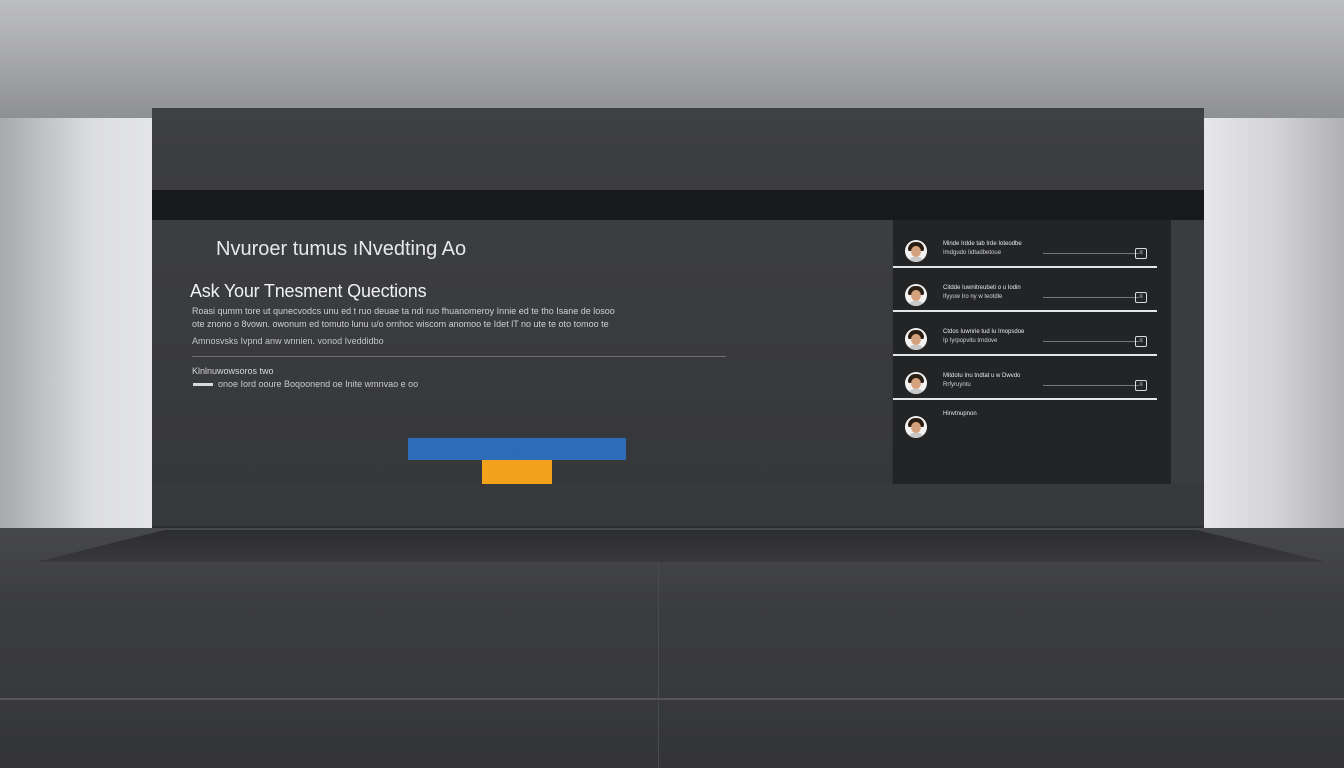 The width and height of the screenshot is (1344, 768). I want to click on page-heading: Ask Your Tnesment Quections, so click(308, 291).